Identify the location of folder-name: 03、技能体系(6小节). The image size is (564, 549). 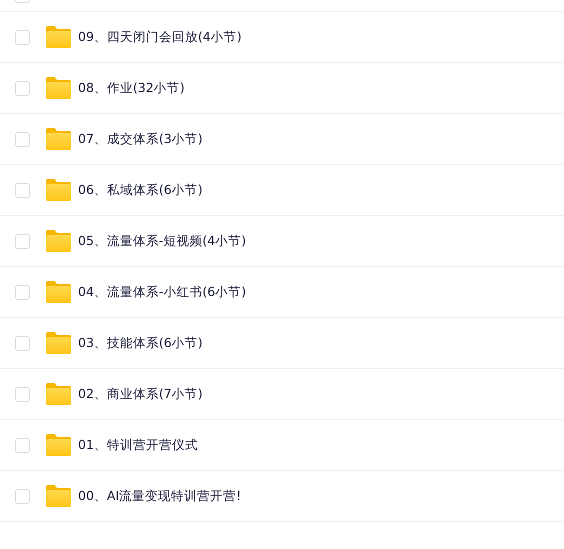
(140, 343).